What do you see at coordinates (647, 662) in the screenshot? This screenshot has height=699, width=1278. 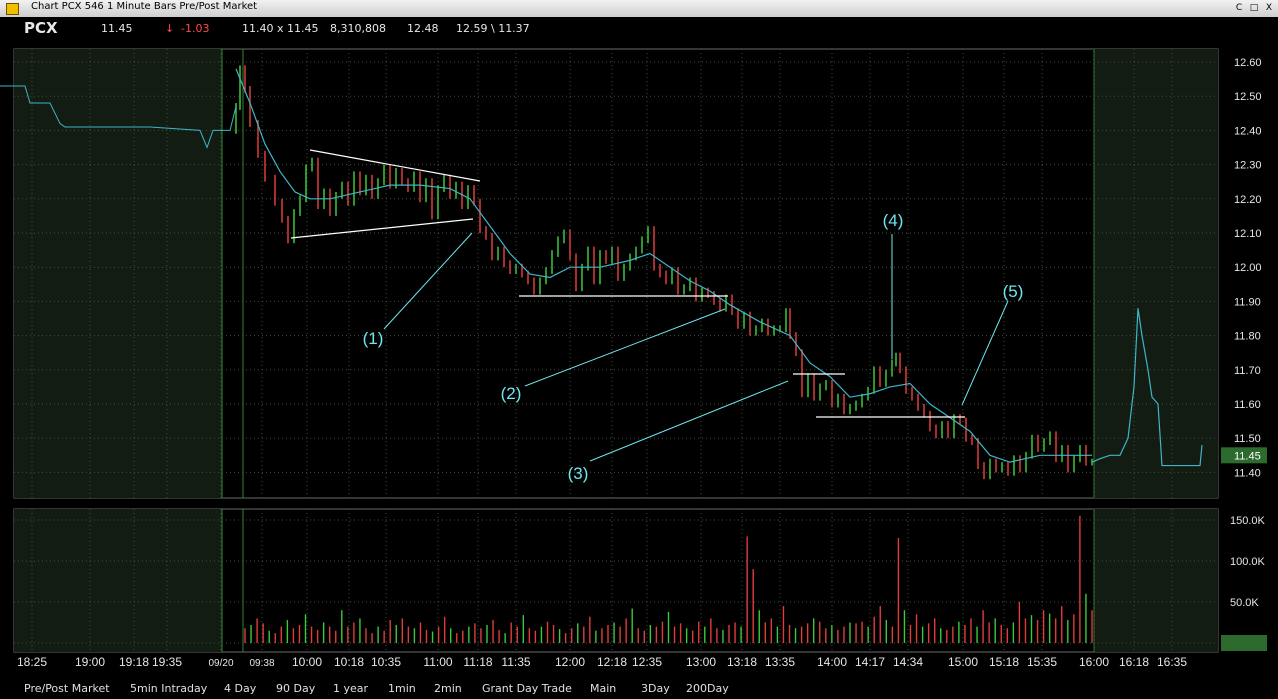 I see `time-tick-label: 12:35` at bounding box center [647, 662].